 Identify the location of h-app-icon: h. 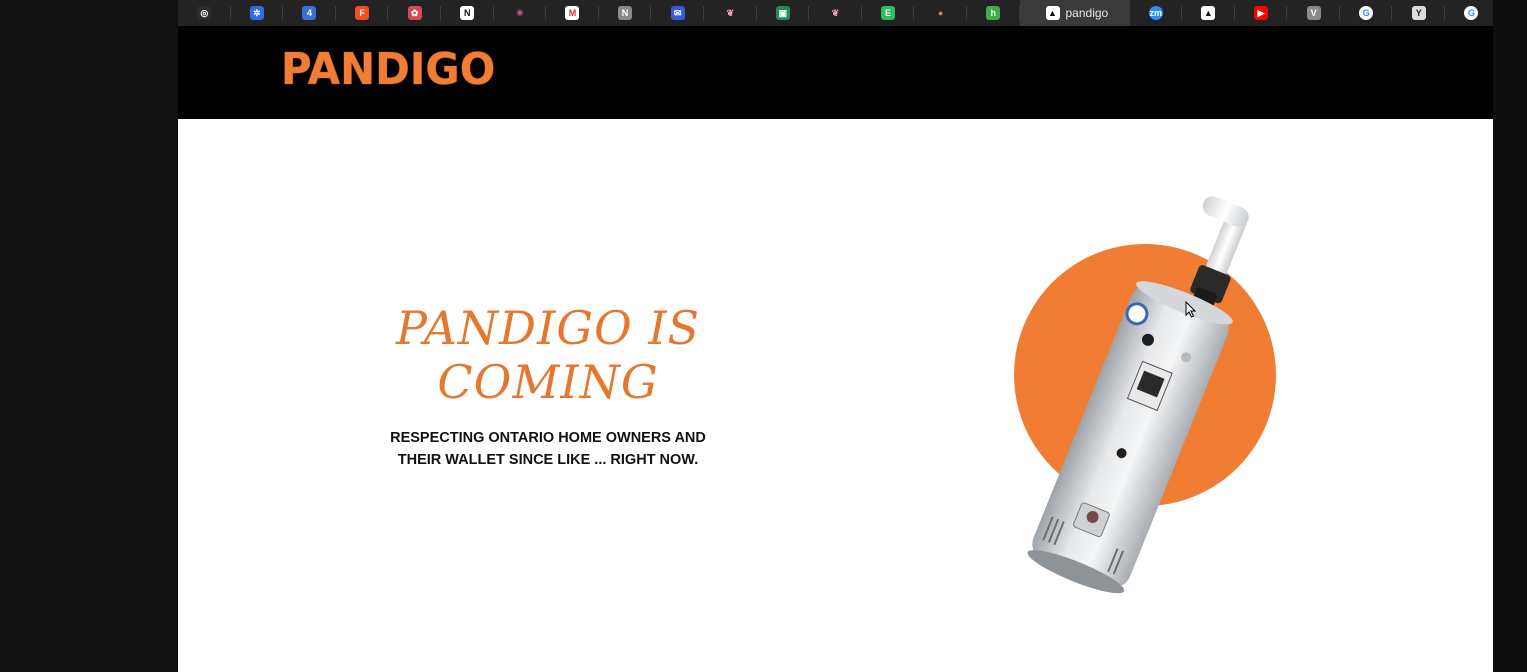
(993, 13).